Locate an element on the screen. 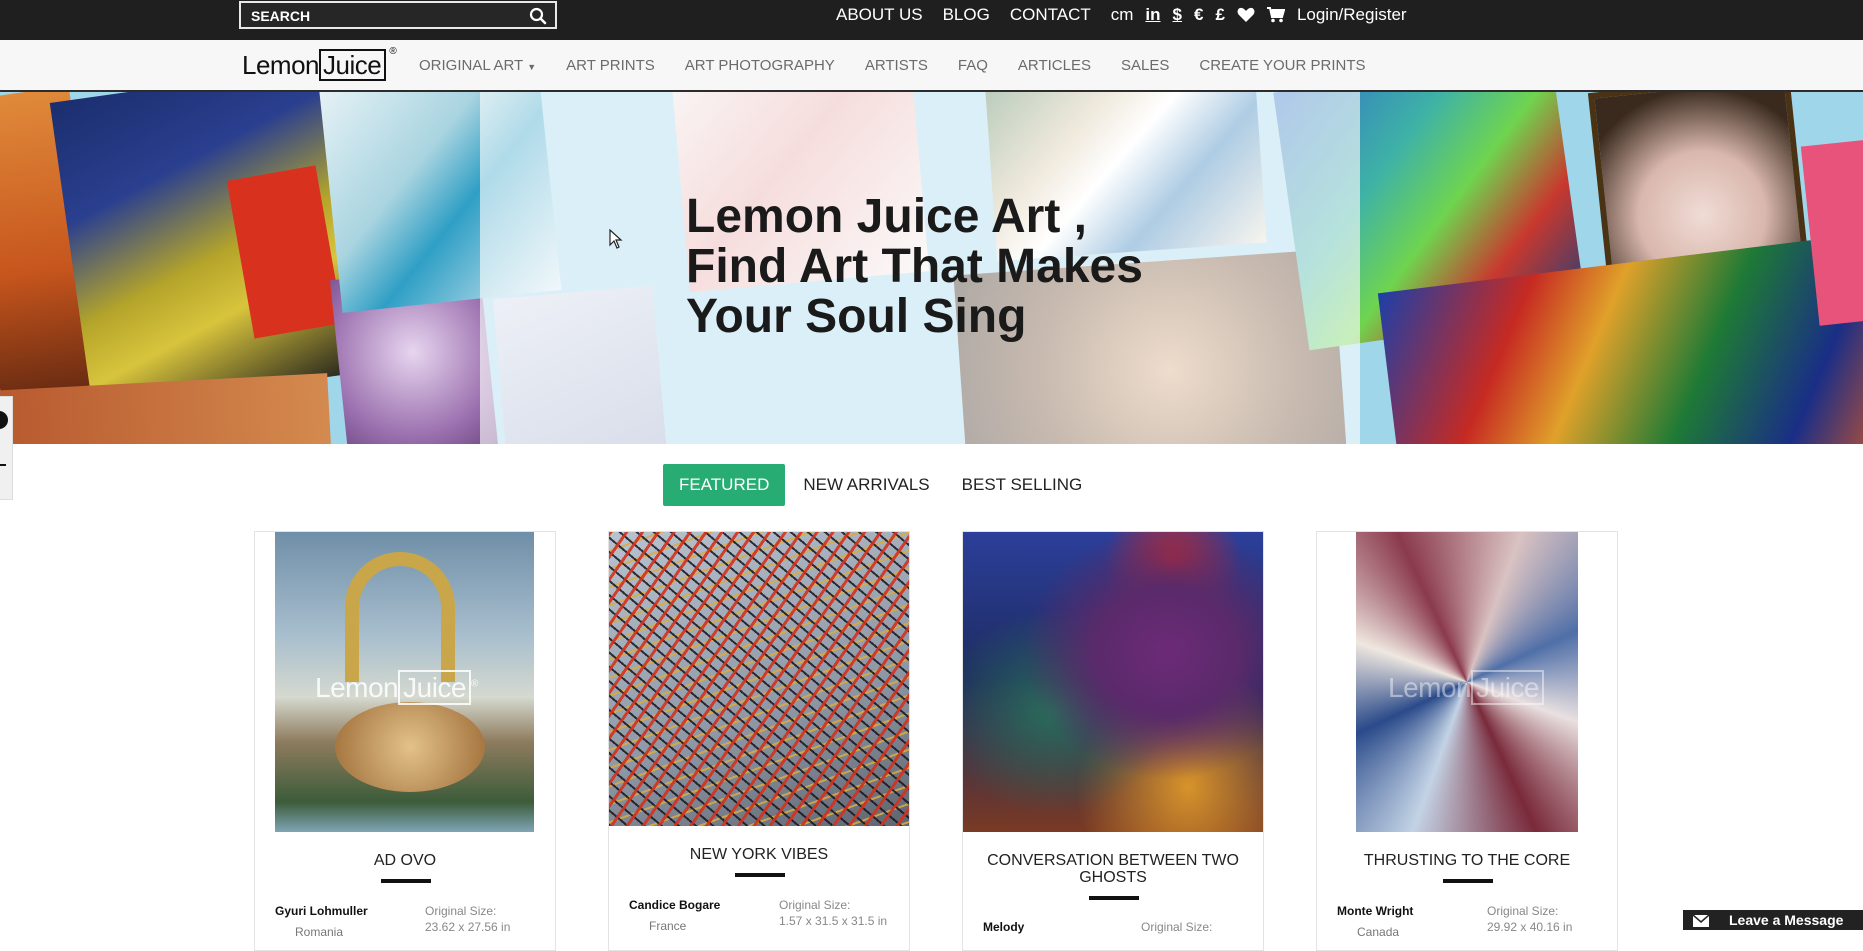 The width and height of the screenshot is (1863, 951). hero-line-2: Find Art That Makes is located at coordinates (914, 266).